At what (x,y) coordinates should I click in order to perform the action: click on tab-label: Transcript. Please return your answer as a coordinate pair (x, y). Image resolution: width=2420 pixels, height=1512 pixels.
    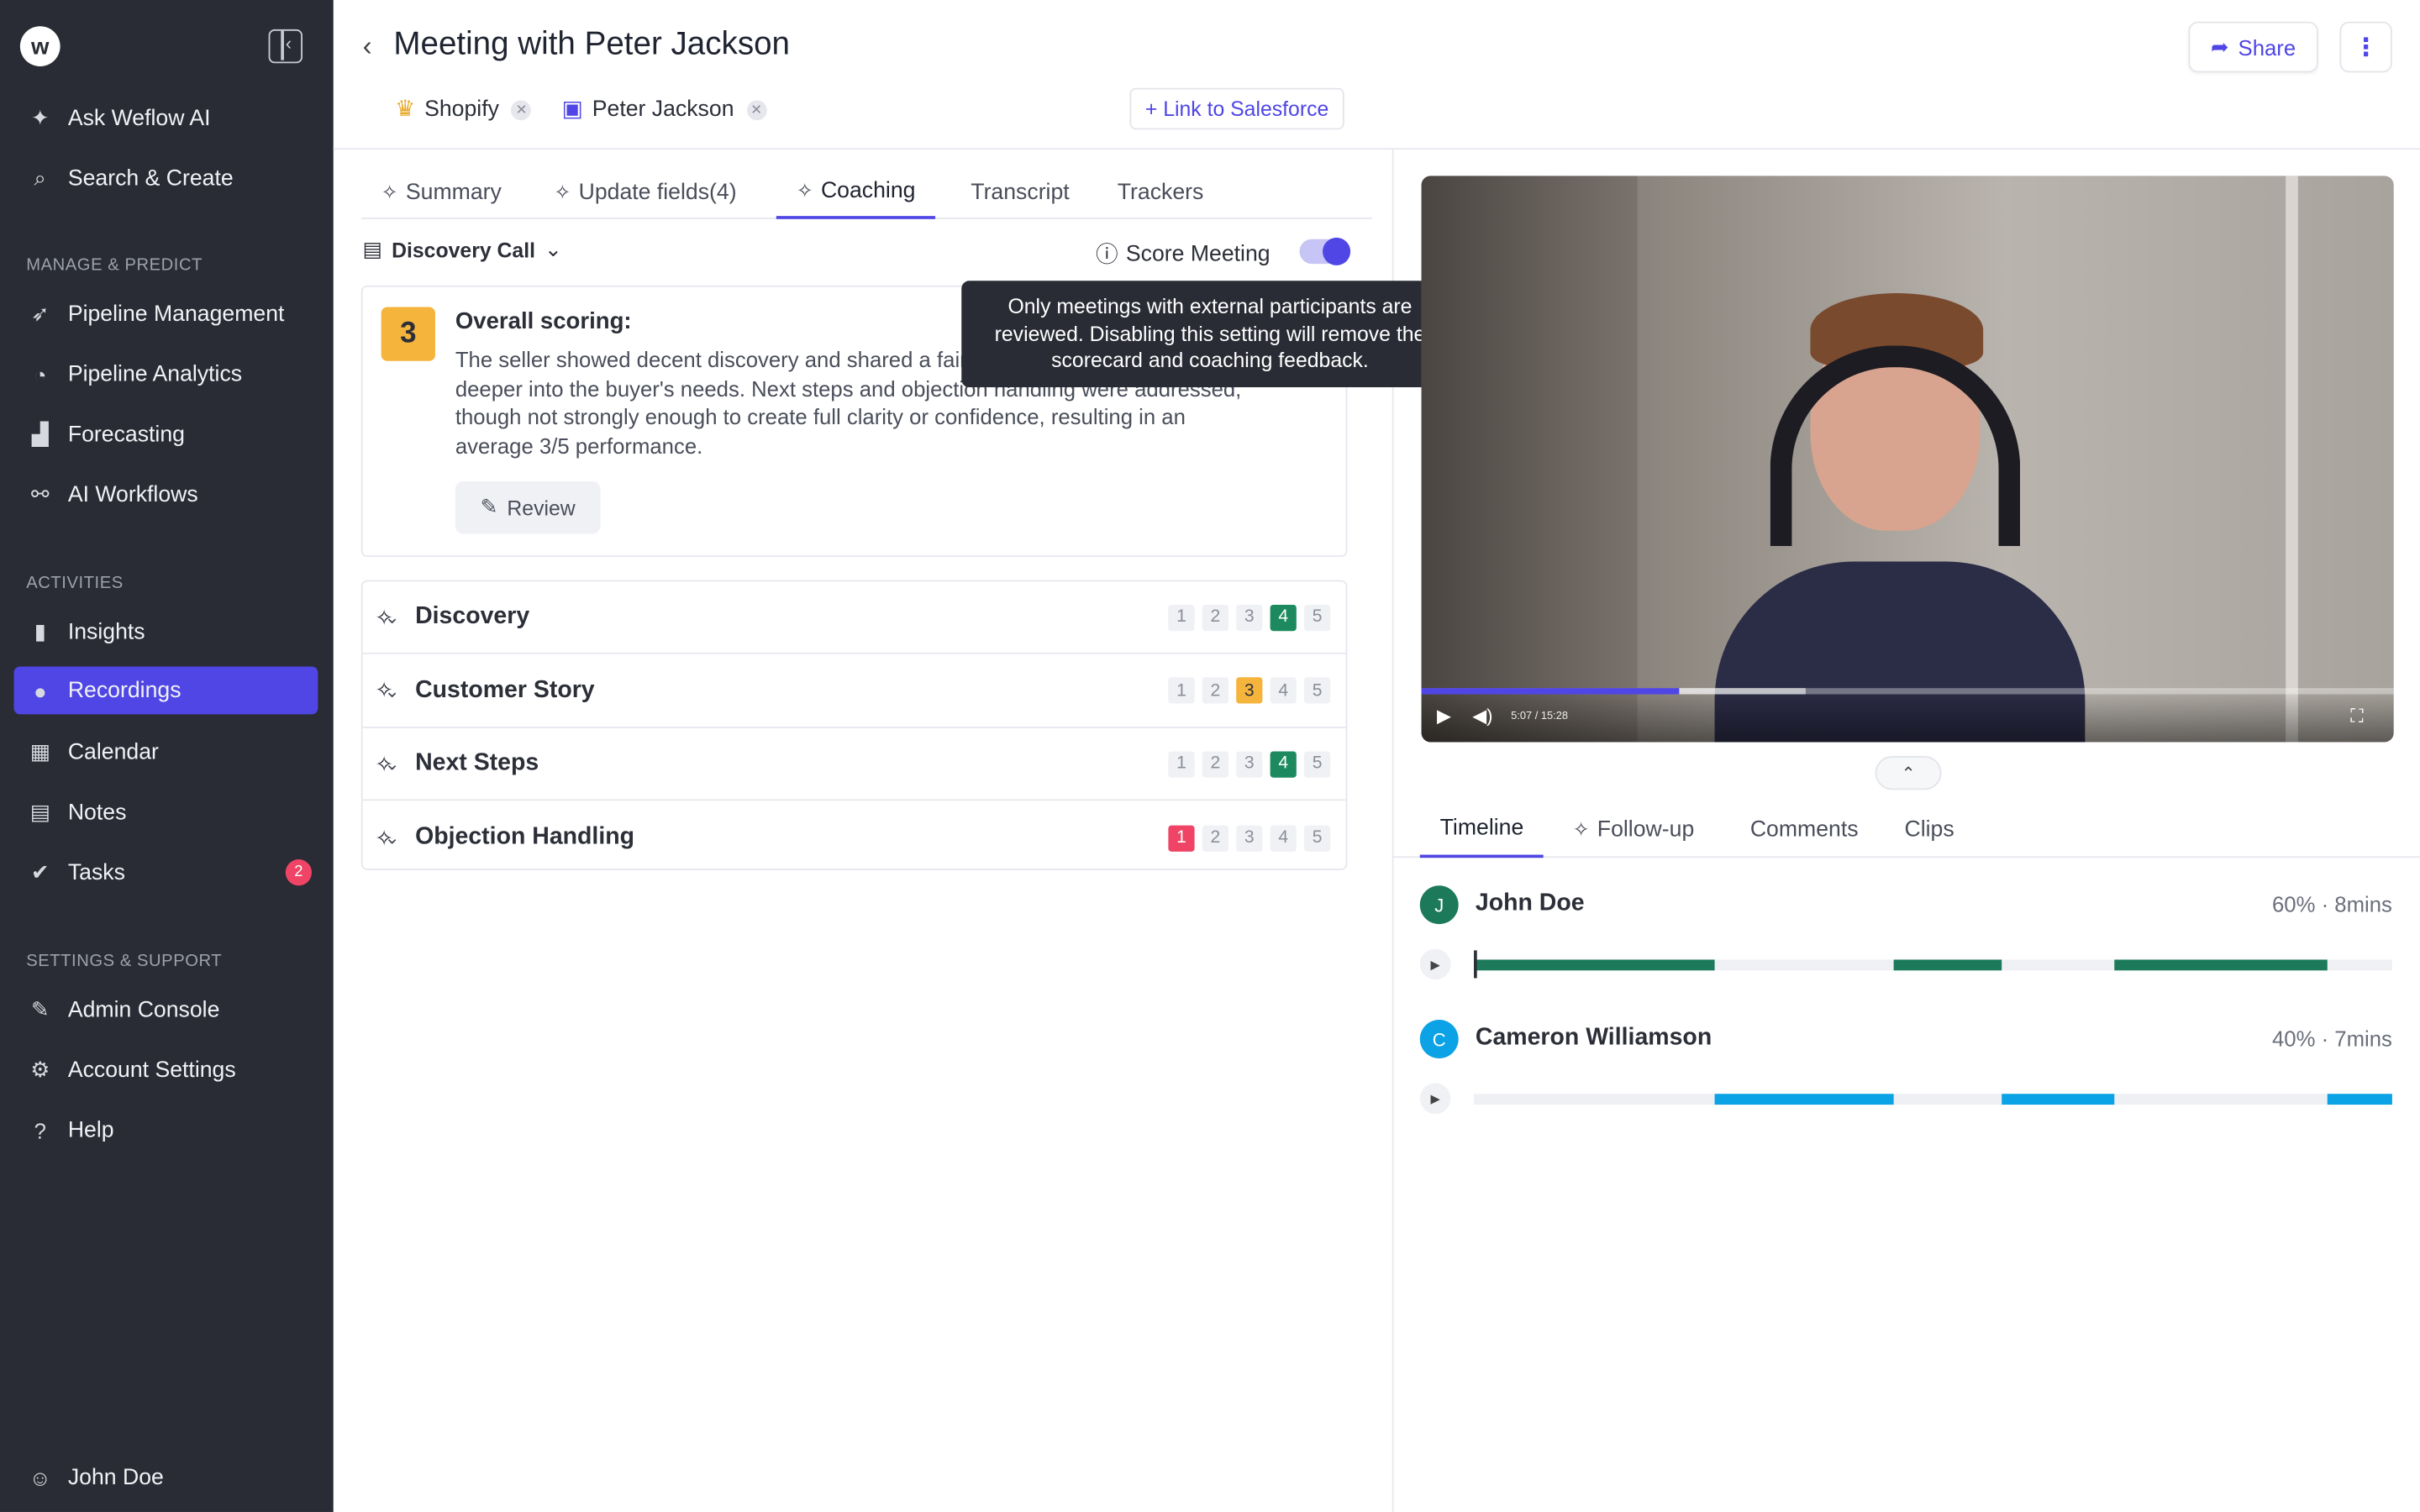
    Looking at the image, I should click on (1021, 193).